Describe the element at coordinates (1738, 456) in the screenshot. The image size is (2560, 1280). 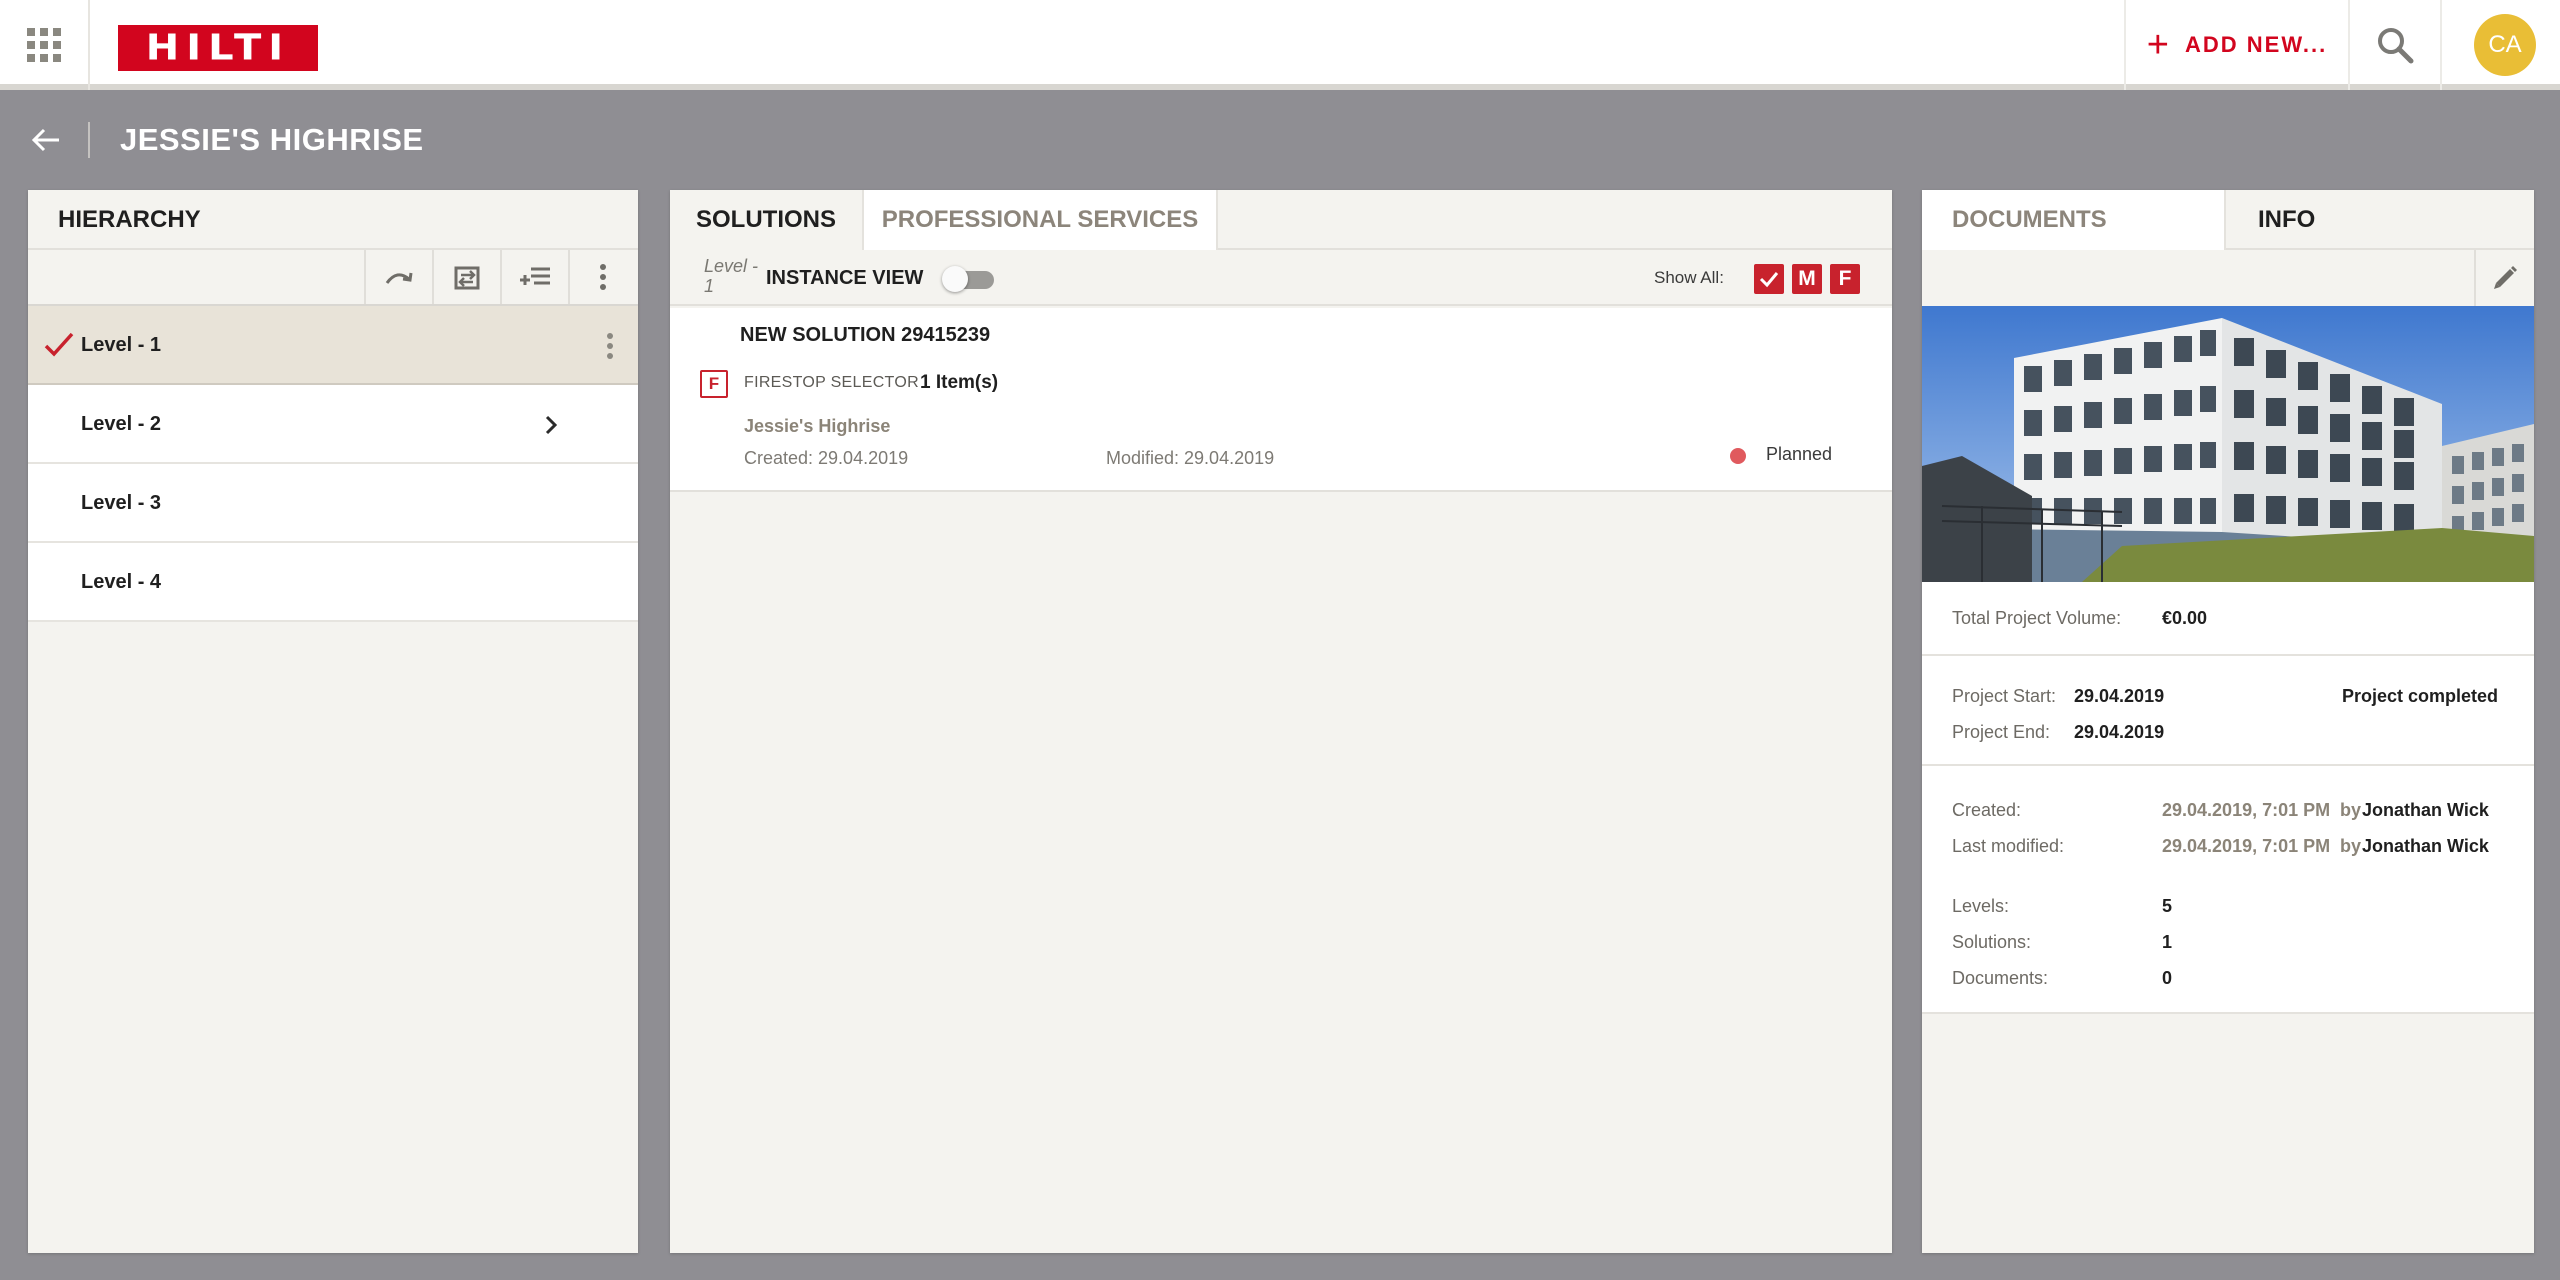
I see `status-dot-icon` at that location.